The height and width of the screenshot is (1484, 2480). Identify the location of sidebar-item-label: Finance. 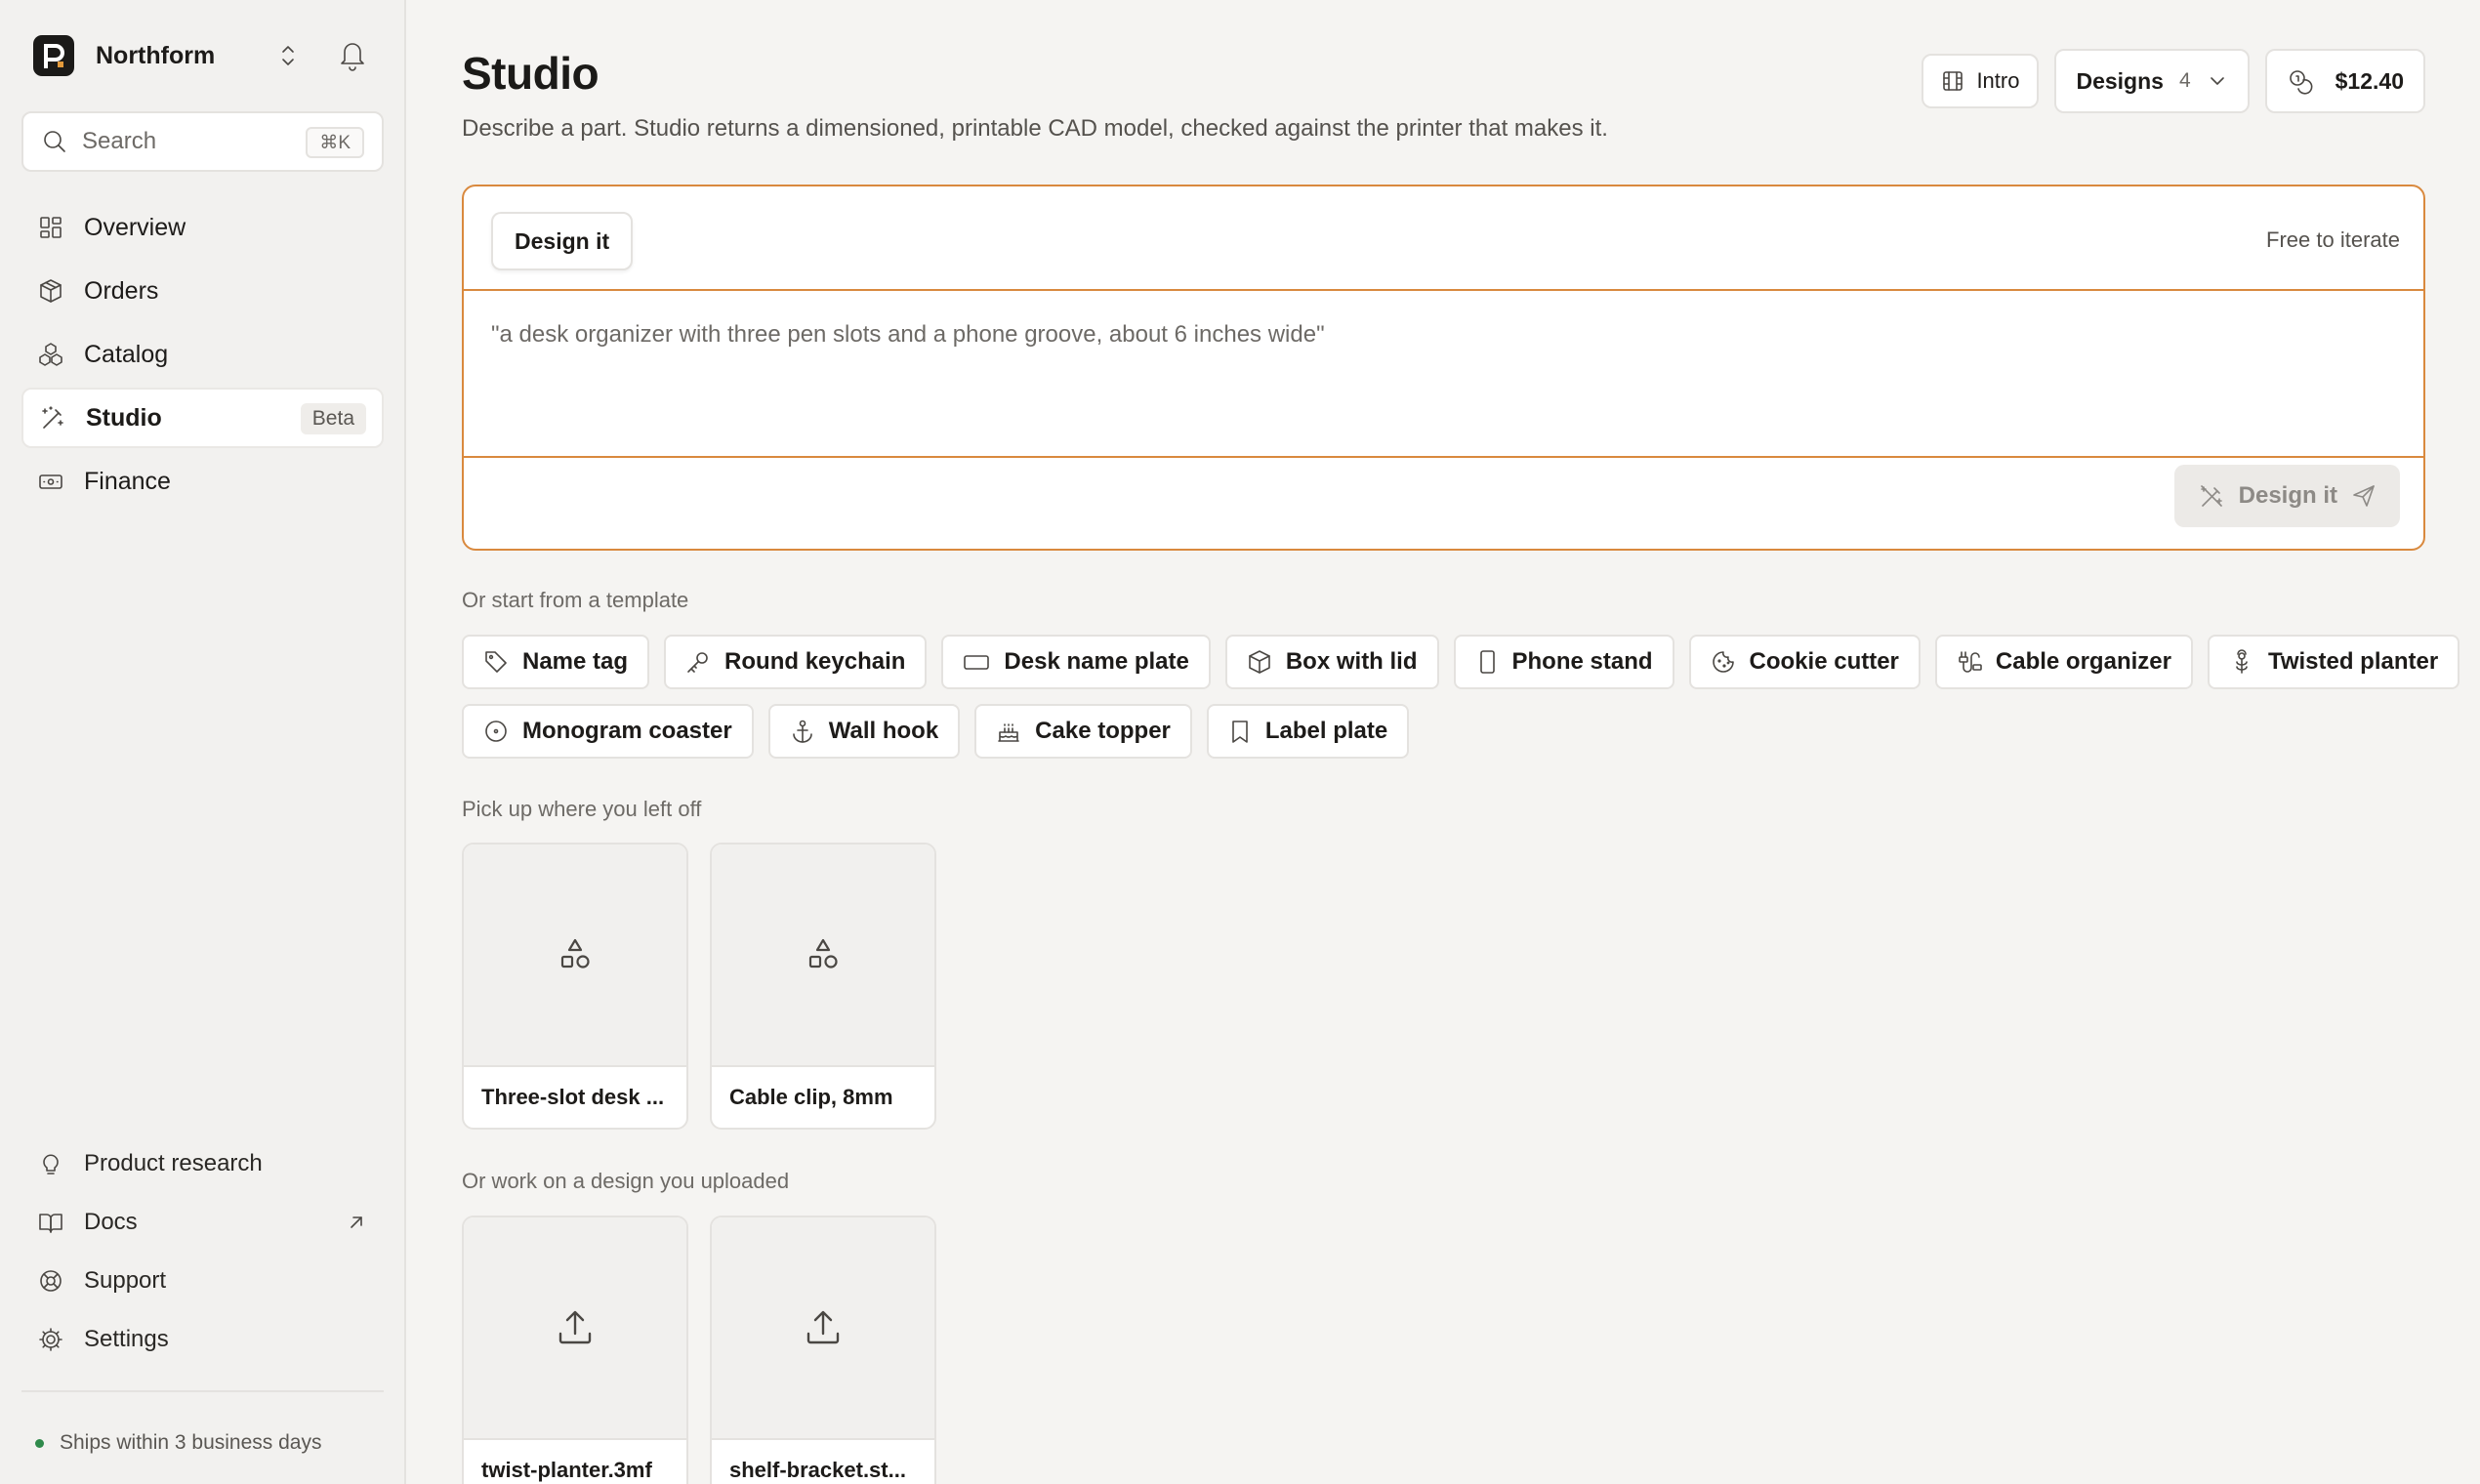
(128, 481).